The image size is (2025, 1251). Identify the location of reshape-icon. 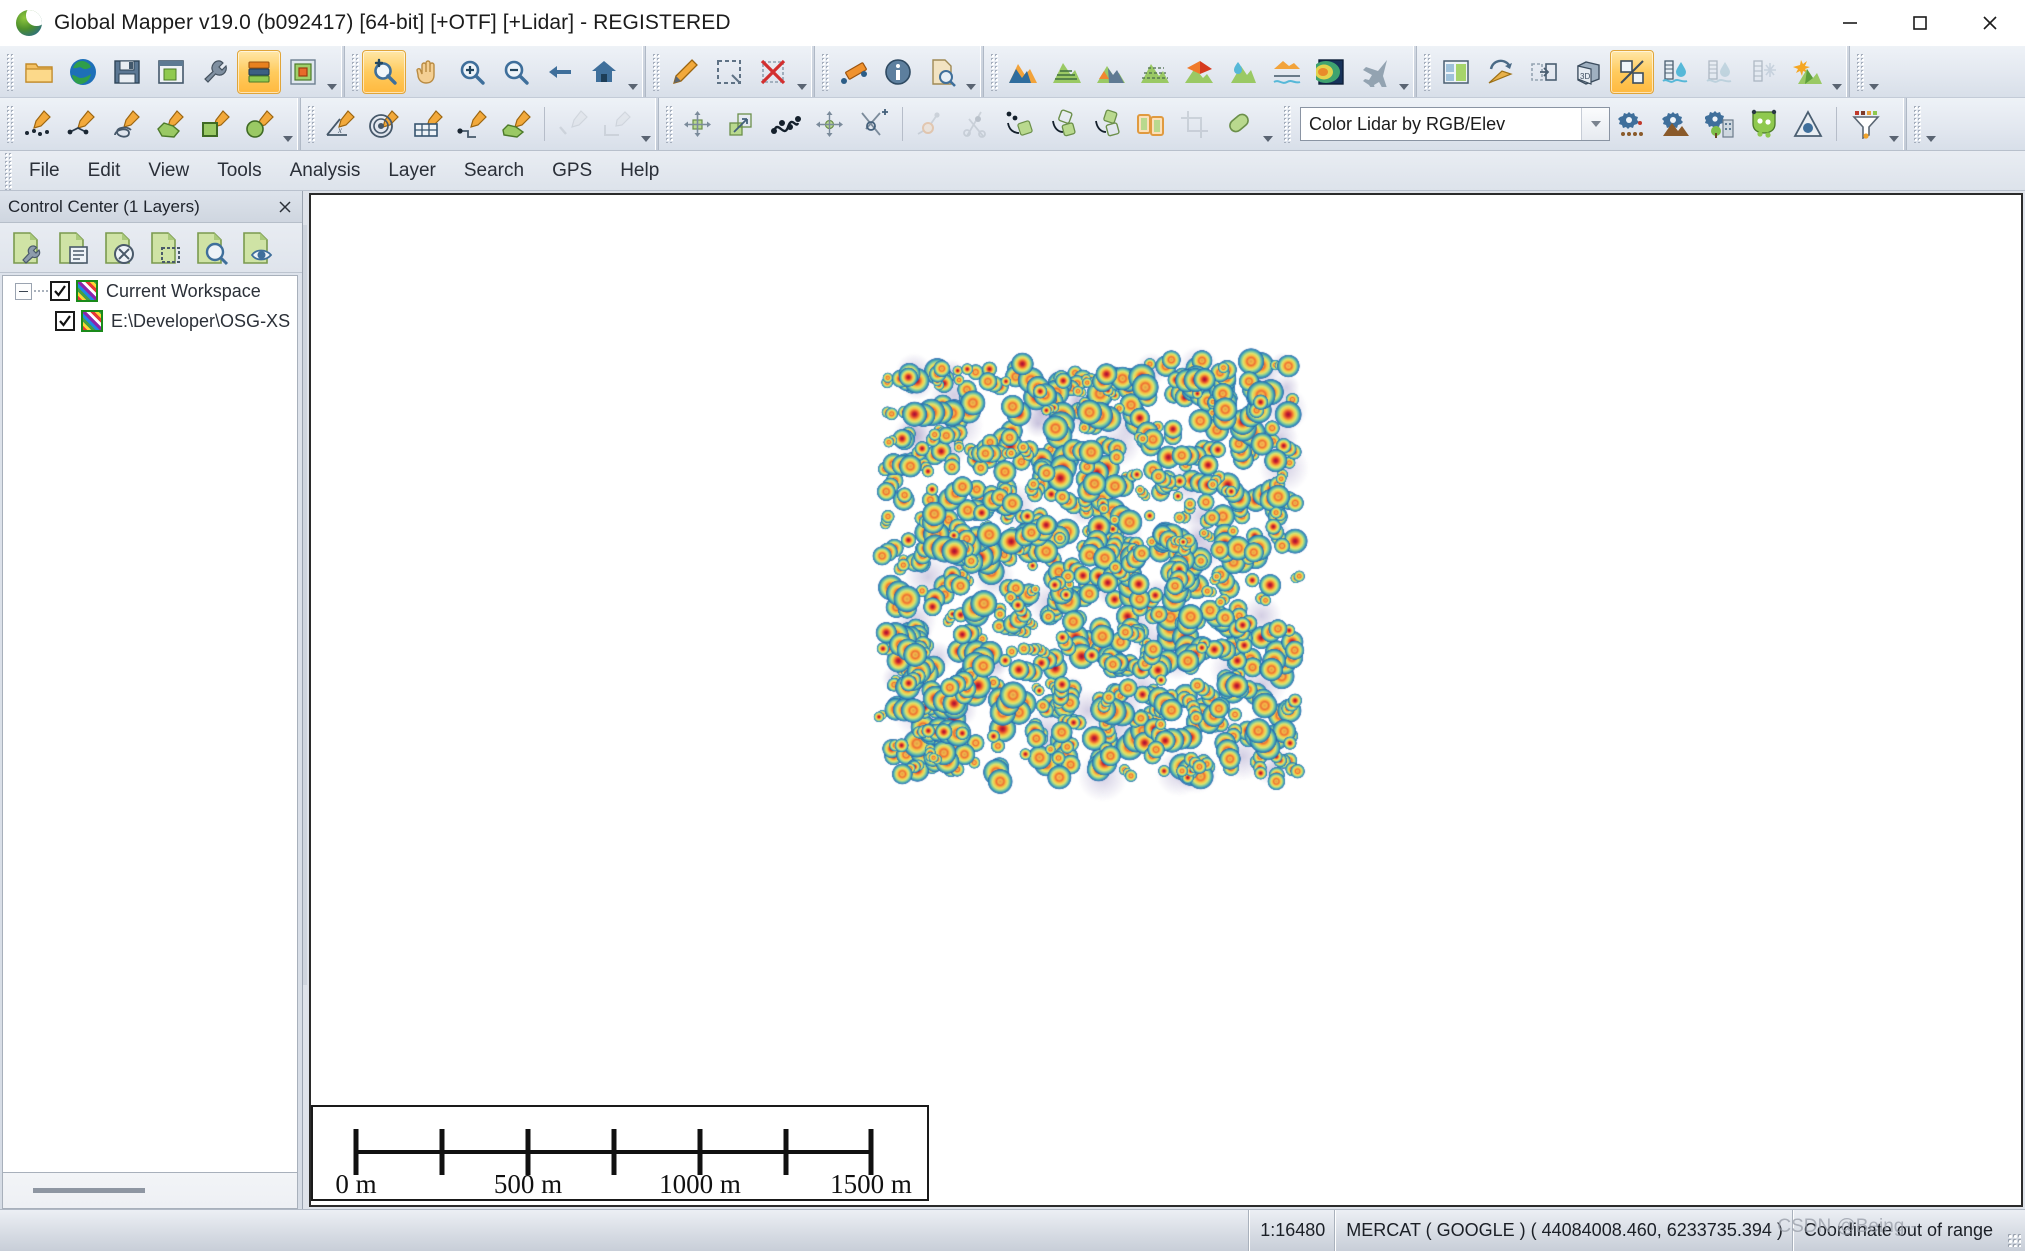
(786, 124).